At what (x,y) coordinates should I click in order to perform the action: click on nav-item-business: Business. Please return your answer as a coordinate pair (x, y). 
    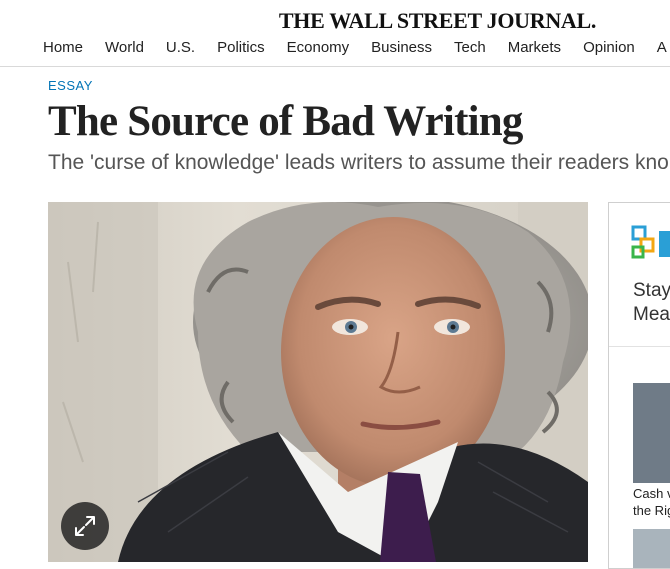
    Looking at the image, I should click on (401, 49).